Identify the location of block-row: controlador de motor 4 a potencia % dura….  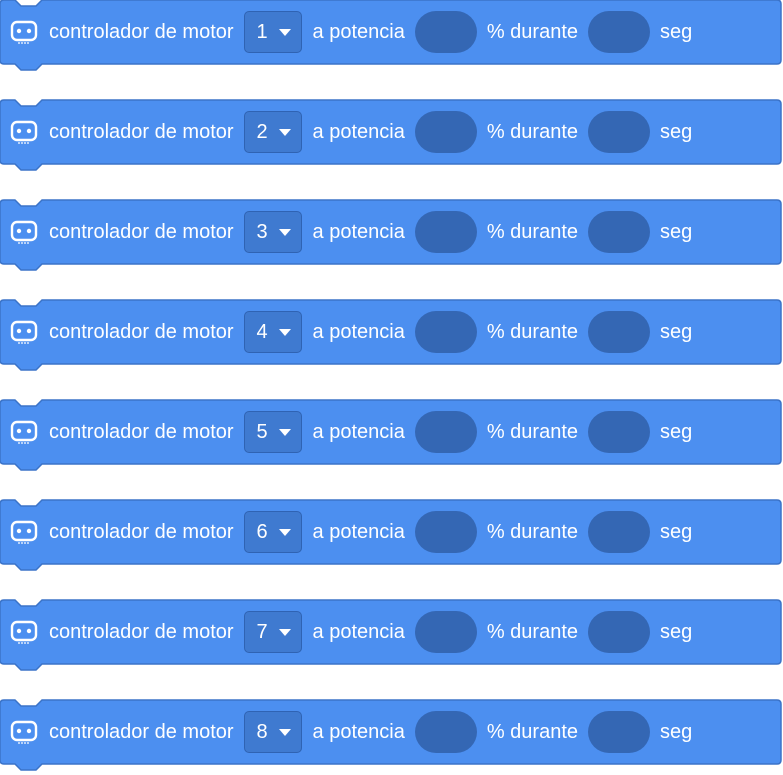
(391, 332).